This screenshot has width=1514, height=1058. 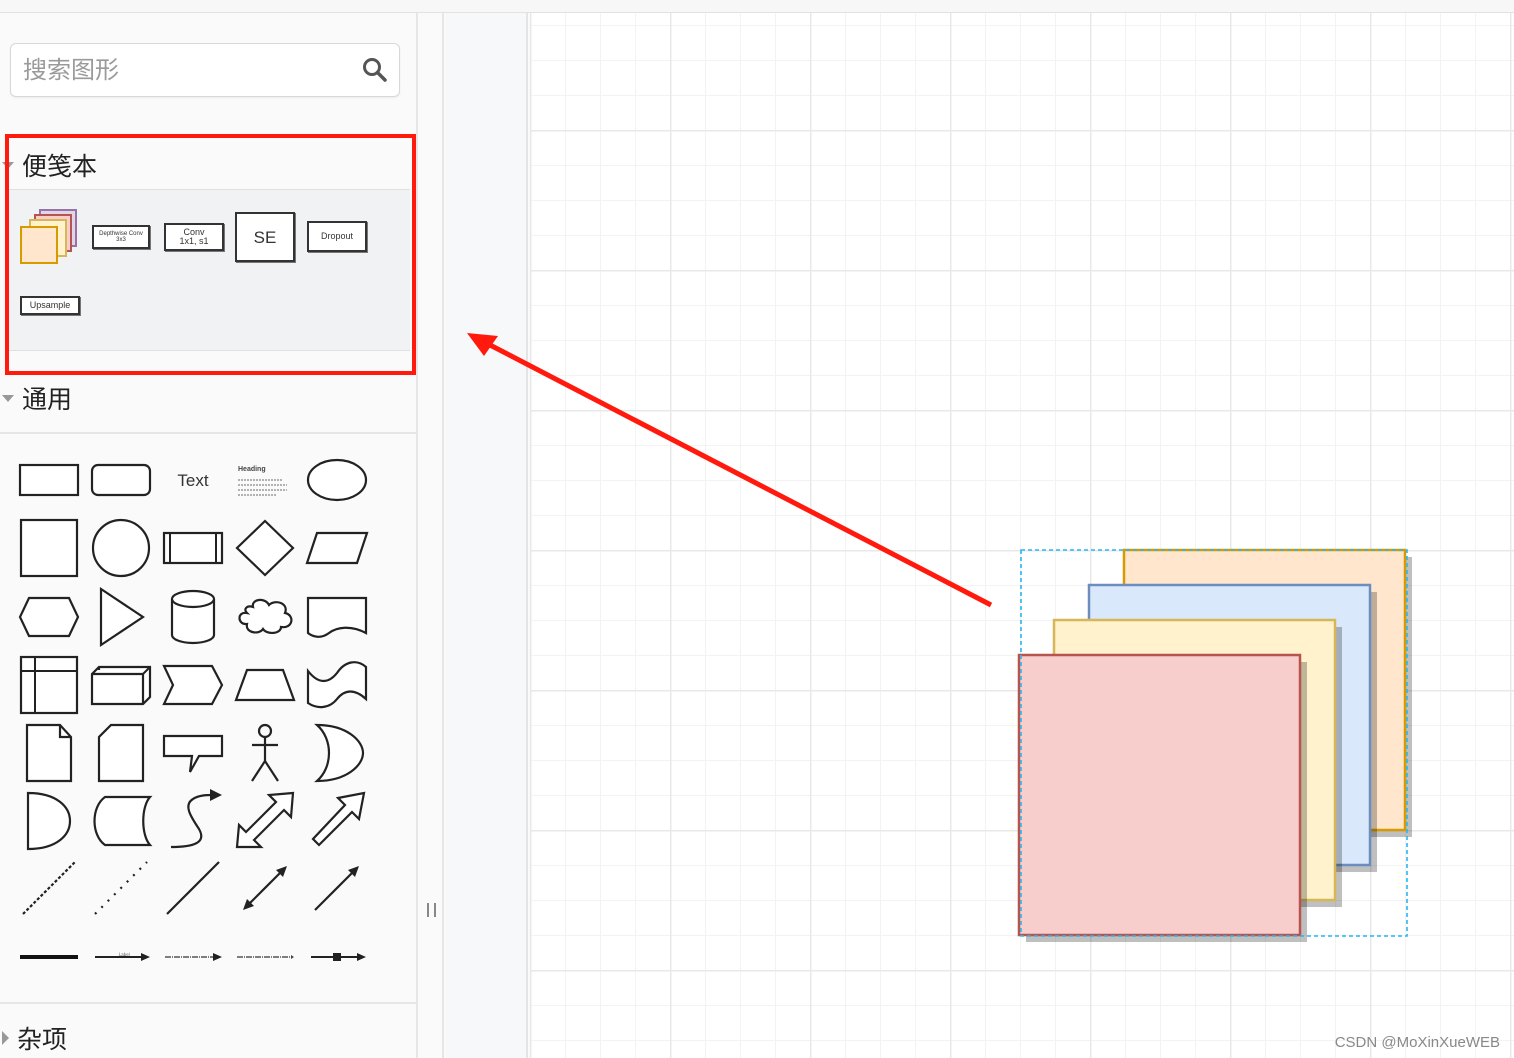 What do you see at coordinates (49, 237) in the screenshot?
I see `scratchpad-item-stacked-feature-maps` at bounding box center [49, 237].